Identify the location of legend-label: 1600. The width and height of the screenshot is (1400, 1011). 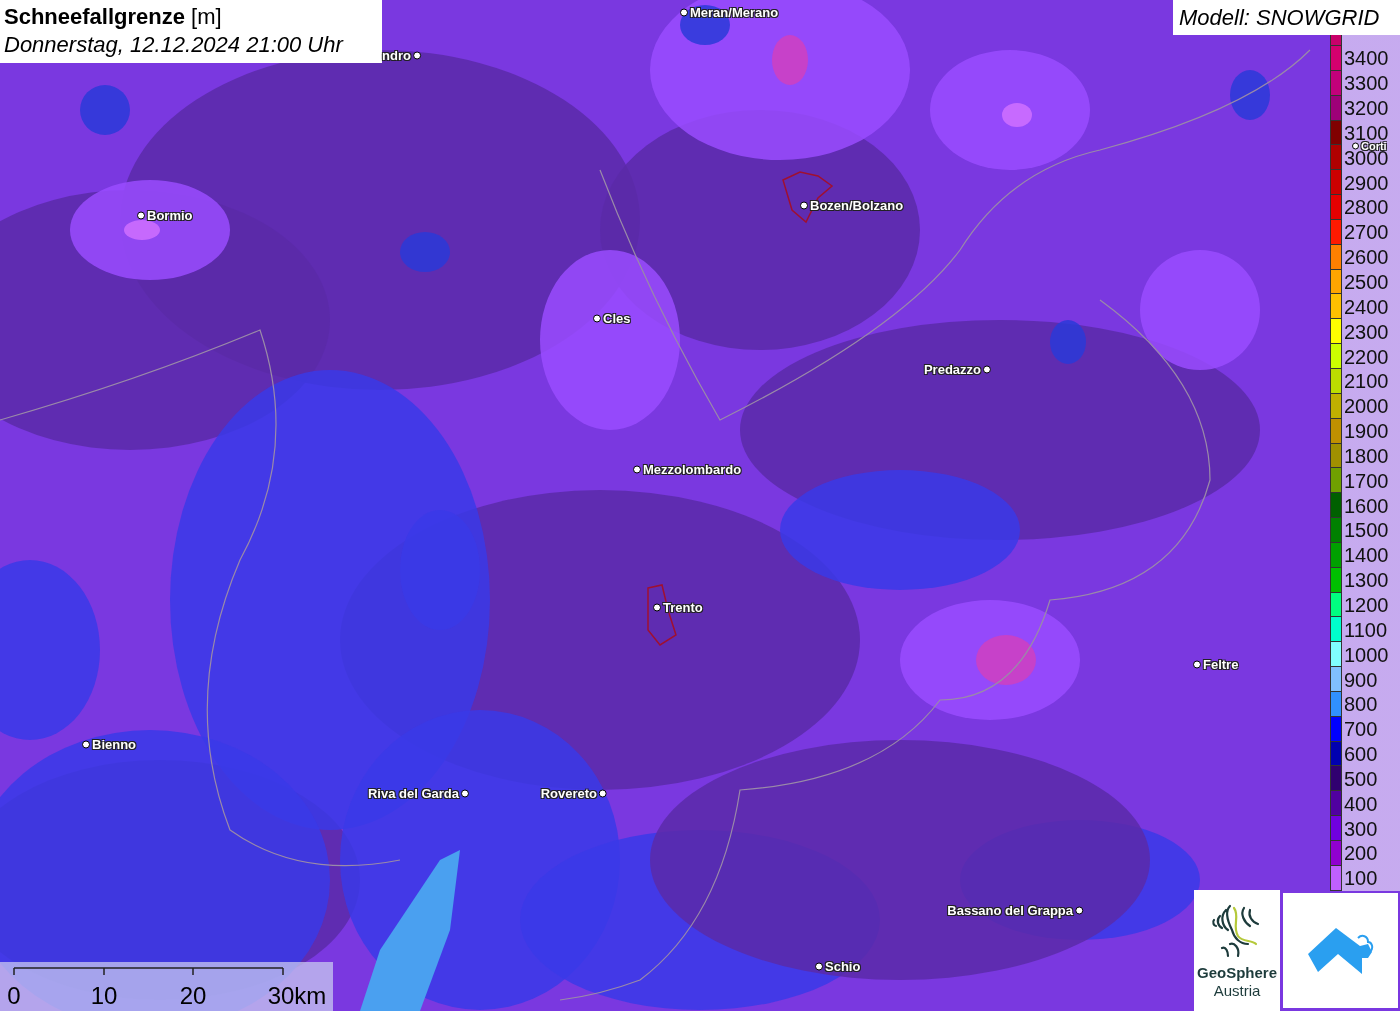
(1366, 505).